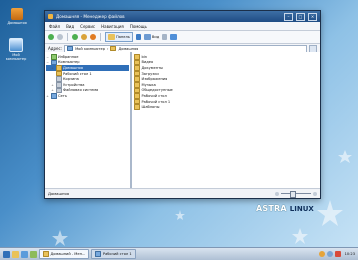  Describe the element at coordinates (77, 73) in the screenshot. I see `tree-item-label: Рабочий стол 1` at that location.